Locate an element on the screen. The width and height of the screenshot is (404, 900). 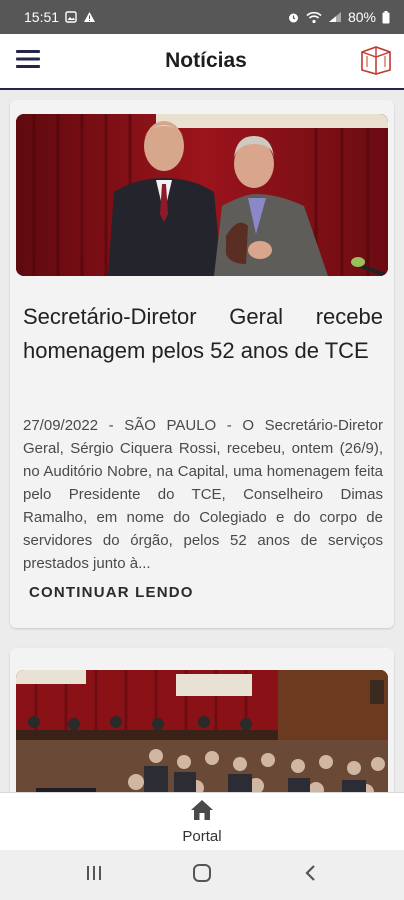
home-button is located at coordinates (202, 875).